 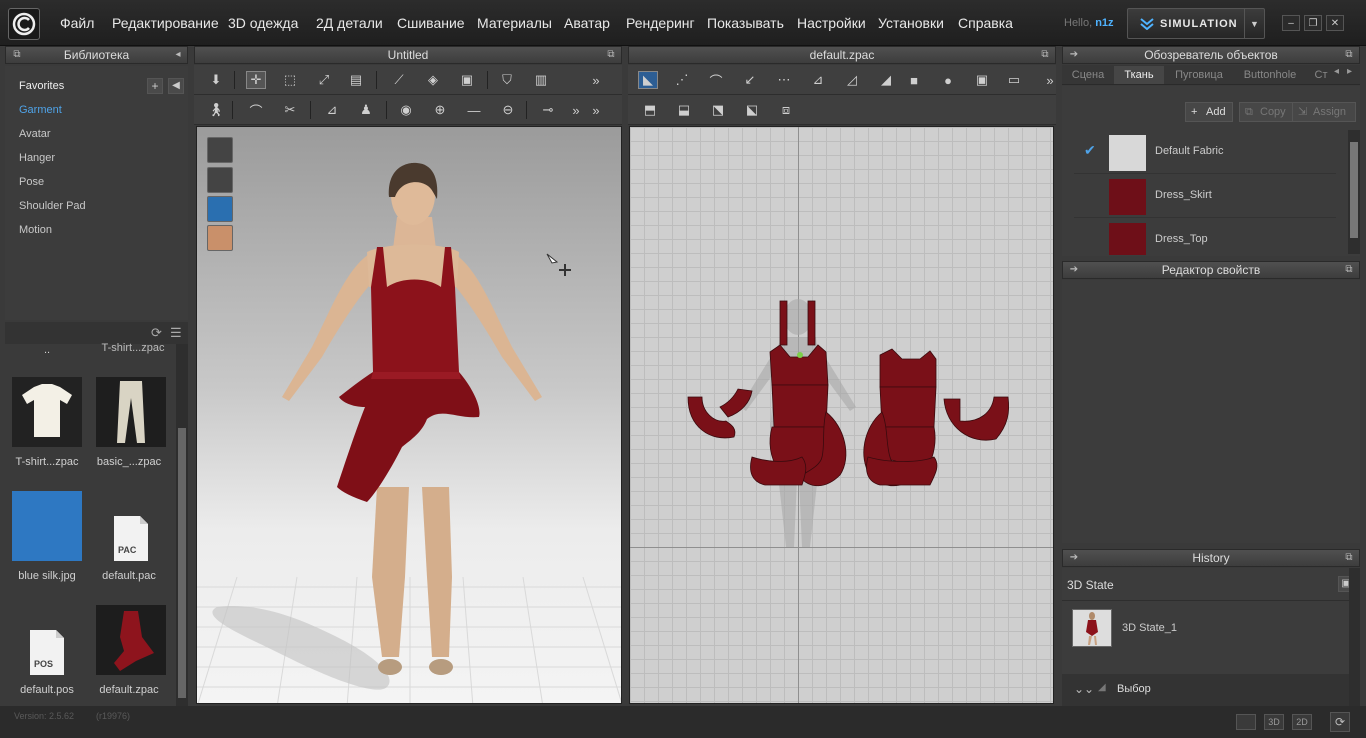 I want to click on collapse-icon: ◂, so click(x=178, y=55).